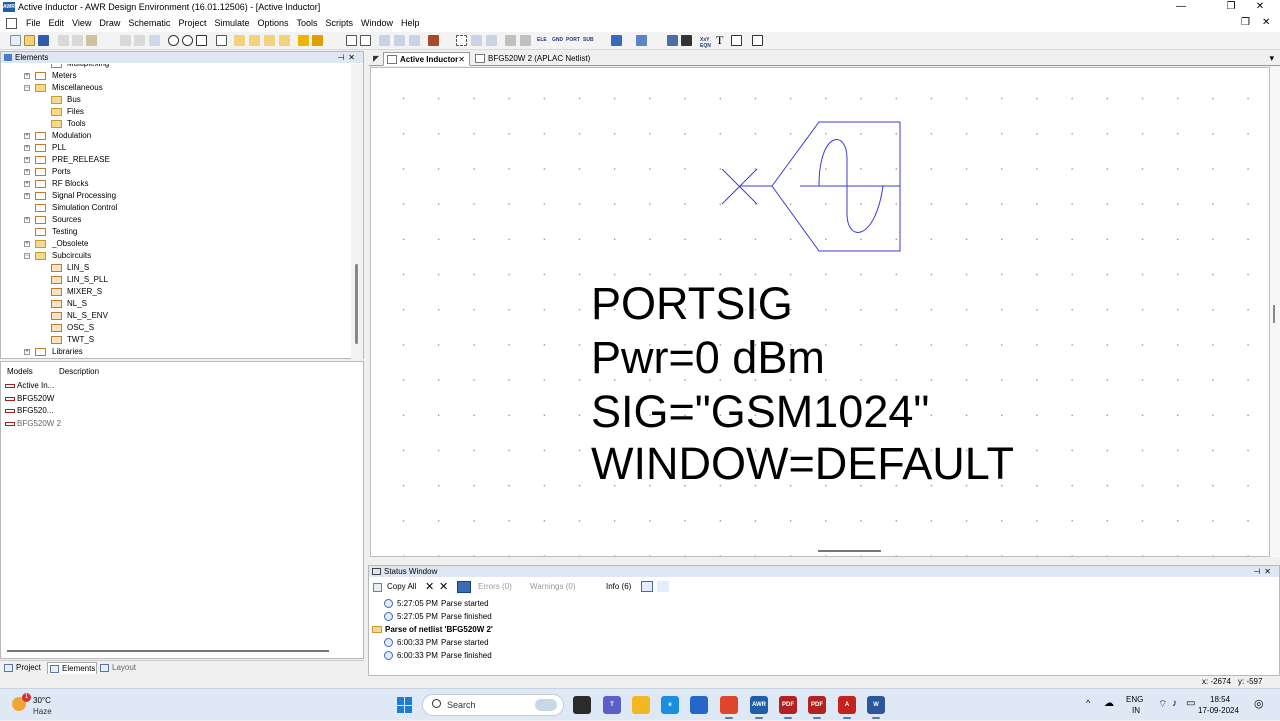  Describe the element at coordinates (612, 705) in the screenshot. I see `teams-app-icon: T` at that location.